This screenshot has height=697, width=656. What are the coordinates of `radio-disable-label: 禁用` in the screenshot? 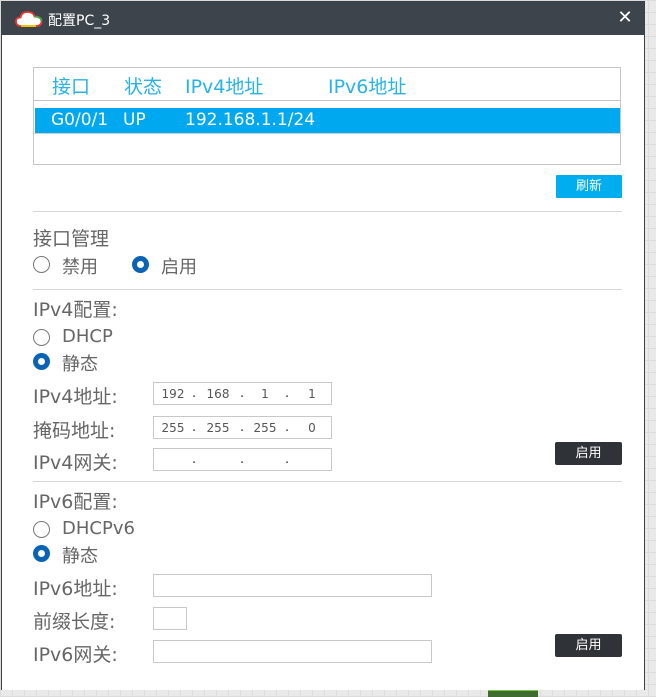 It's located at (80, 267).